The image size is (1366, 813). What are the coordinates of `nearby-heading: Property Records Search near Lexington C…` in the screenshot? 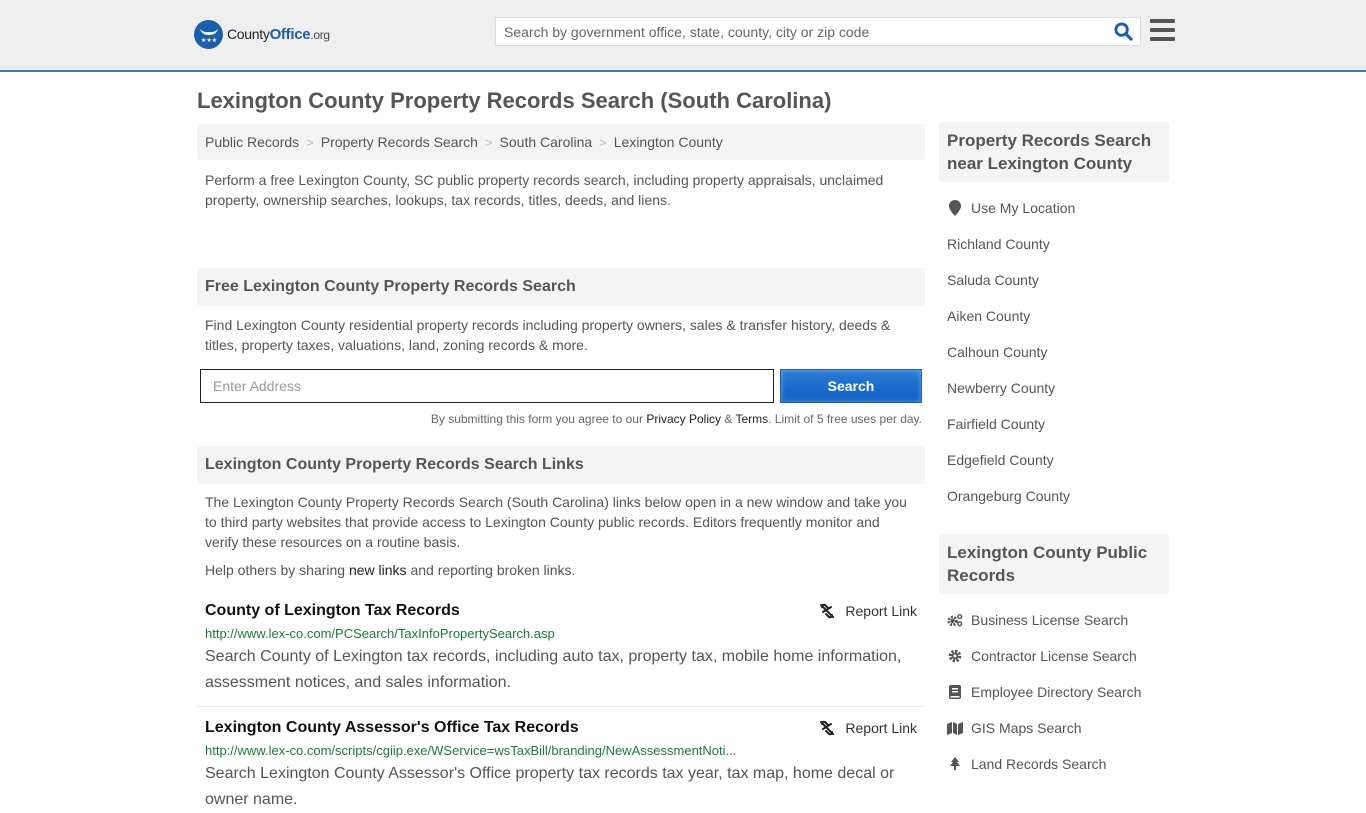 It's located at (1054, 152).